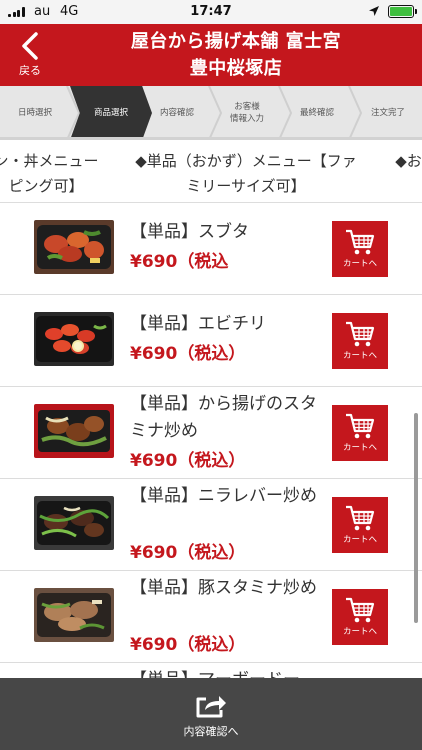 The height and width of the screenshot is (750, 422). What do you see at coordinates (416, 518) in the screenshot?
I see `scrollbar` at bounding box center [416, 518].